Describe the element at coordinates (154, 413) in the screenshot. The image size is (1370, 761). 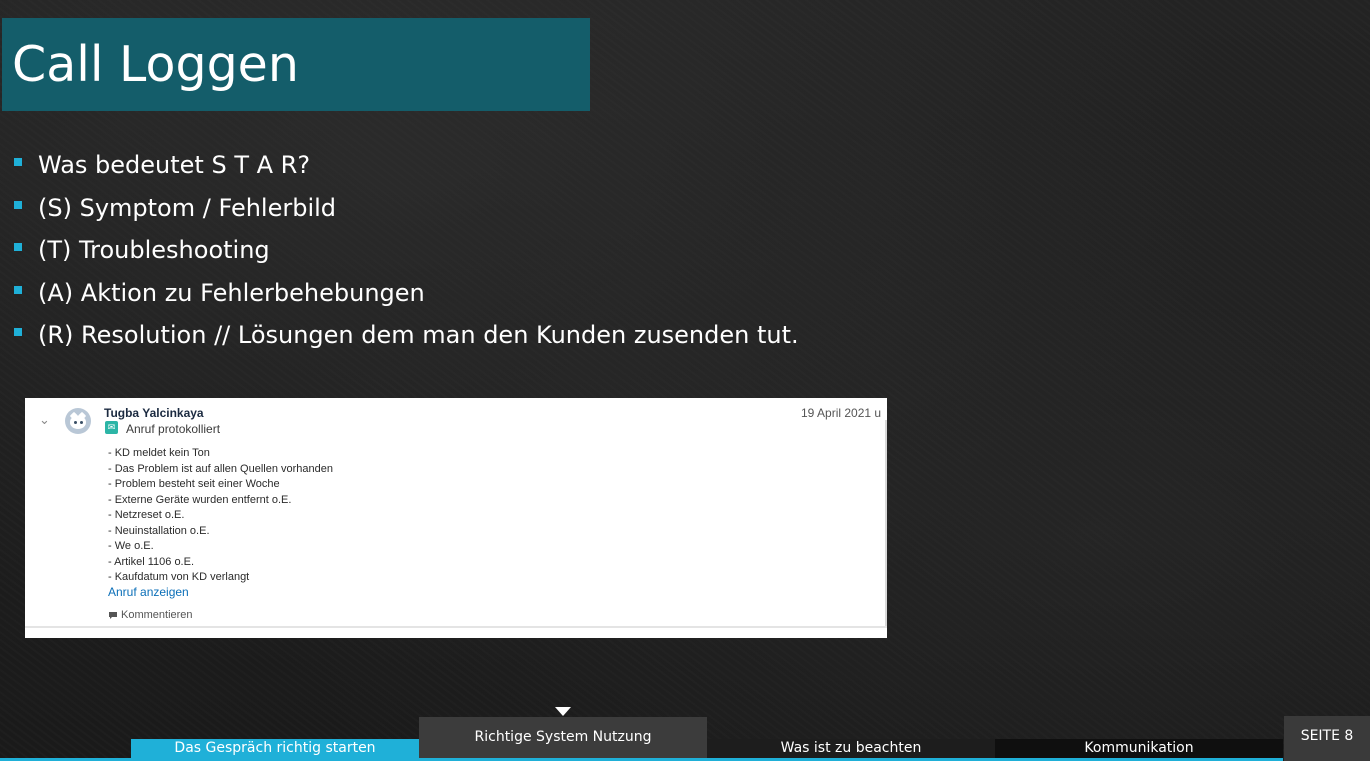
I see `author-name: Tugba Yalcinkaya` at that location.